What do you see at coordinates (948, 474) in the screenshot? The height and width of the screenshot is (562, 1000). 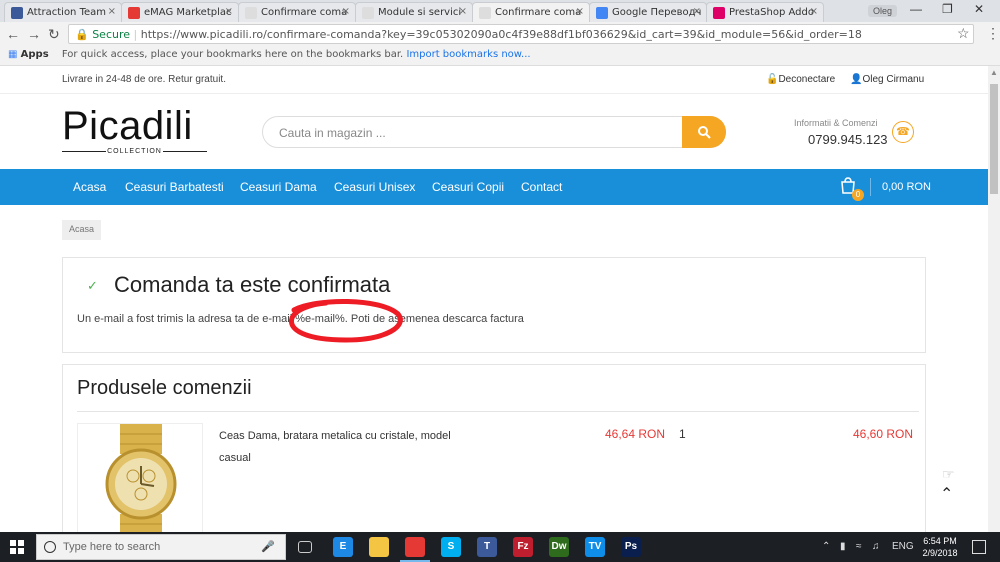 I see `hand-pointer-icon: ☞` at bounding box center [948, 474].